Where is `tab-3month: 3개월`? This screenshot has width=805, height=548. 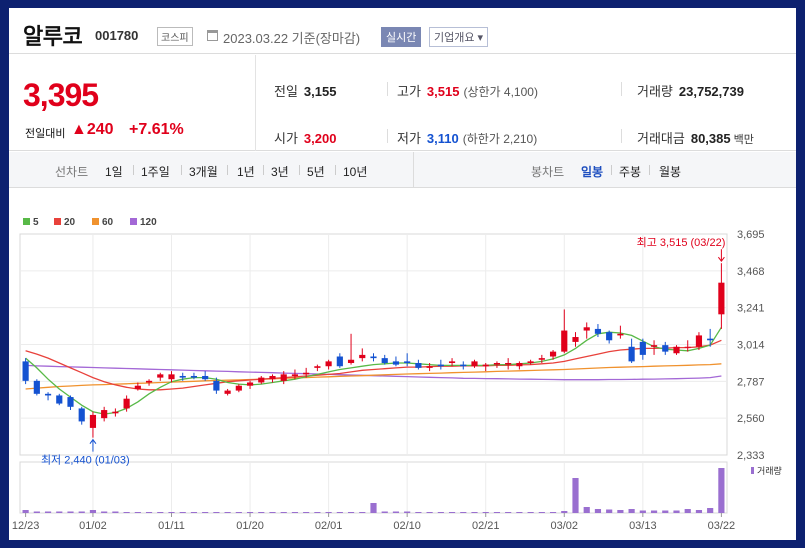
tab-3month: 3개월 is located at coordinates (203, 171).